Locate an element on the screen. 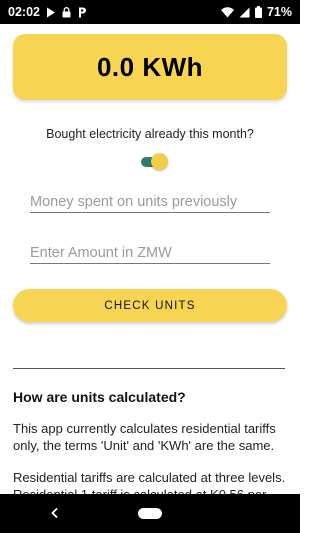 Image resolution: width=320 pixels, height=533 pixels. p-notification-icon is located at coordinates (82, 12).